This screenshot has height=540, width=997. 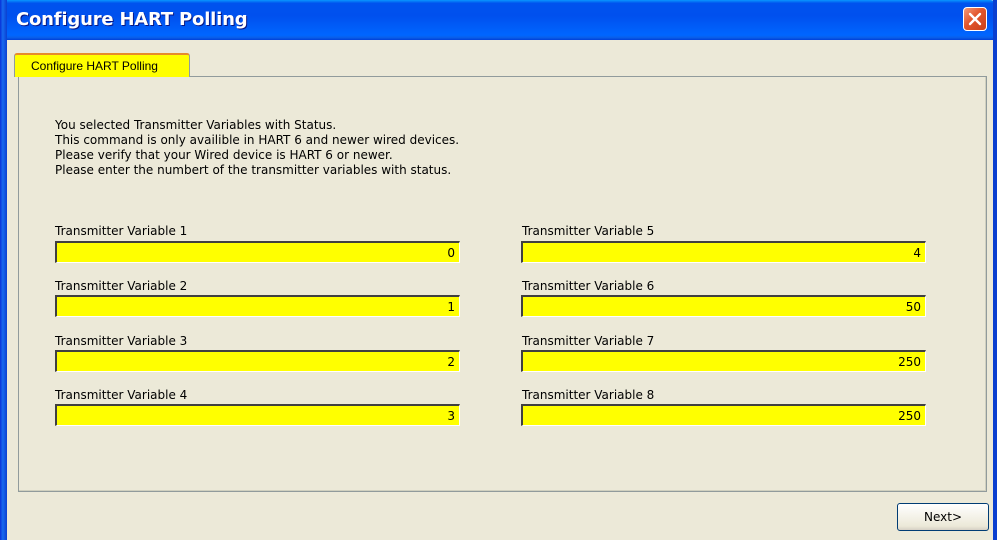 What do you see at coordinates (121, 231) in the screenshot?
I see `transmitter-variable-1-label: Transmitter Variable 1` at bounding box center [121, 231].